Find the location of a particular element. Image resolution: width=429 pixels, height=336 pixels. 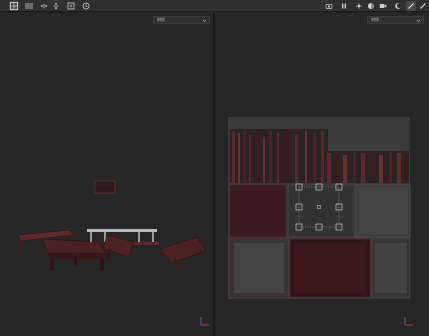

moon-icon is located at coordinates (398, 6).